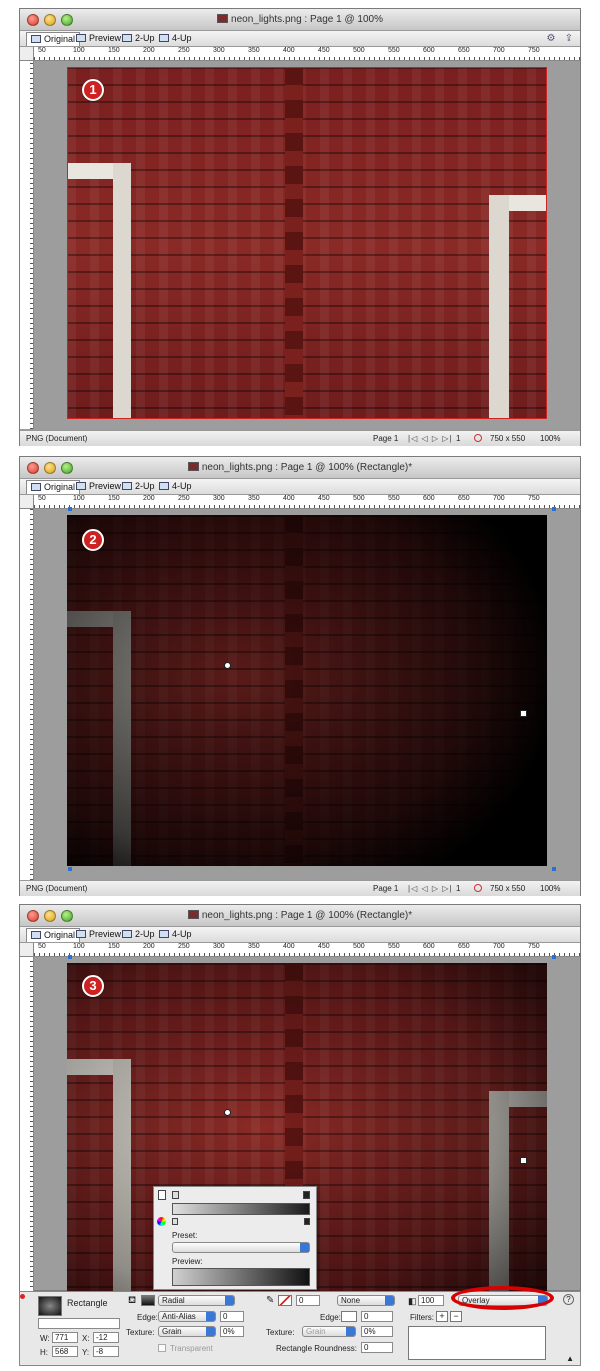 The image size is (600, 1371). What do you see at coordinates (431, 1300) in the screenshot?
I see `opacity-field: 100` at bounding box center [431, 1300].